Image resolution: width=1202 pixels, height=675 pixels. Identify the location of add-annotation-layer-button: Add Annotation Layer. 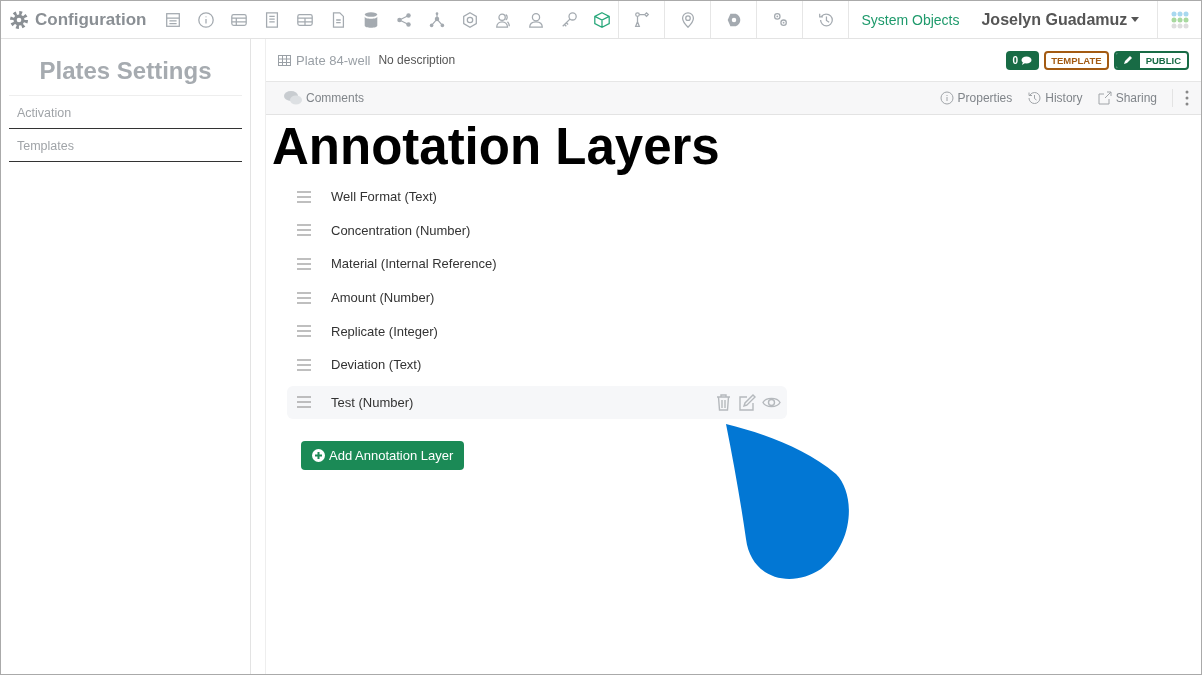
(383, 456).